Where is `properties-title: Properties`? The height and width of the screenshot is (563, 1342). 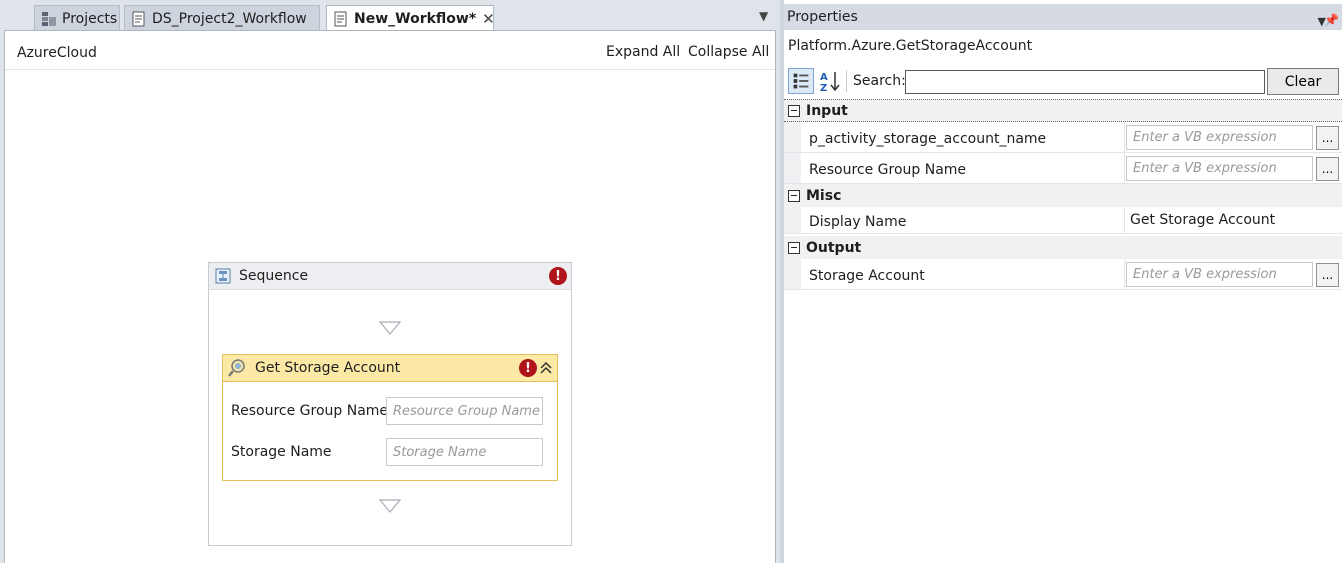 properties-title: Properties is located at coordinates (822, 17).